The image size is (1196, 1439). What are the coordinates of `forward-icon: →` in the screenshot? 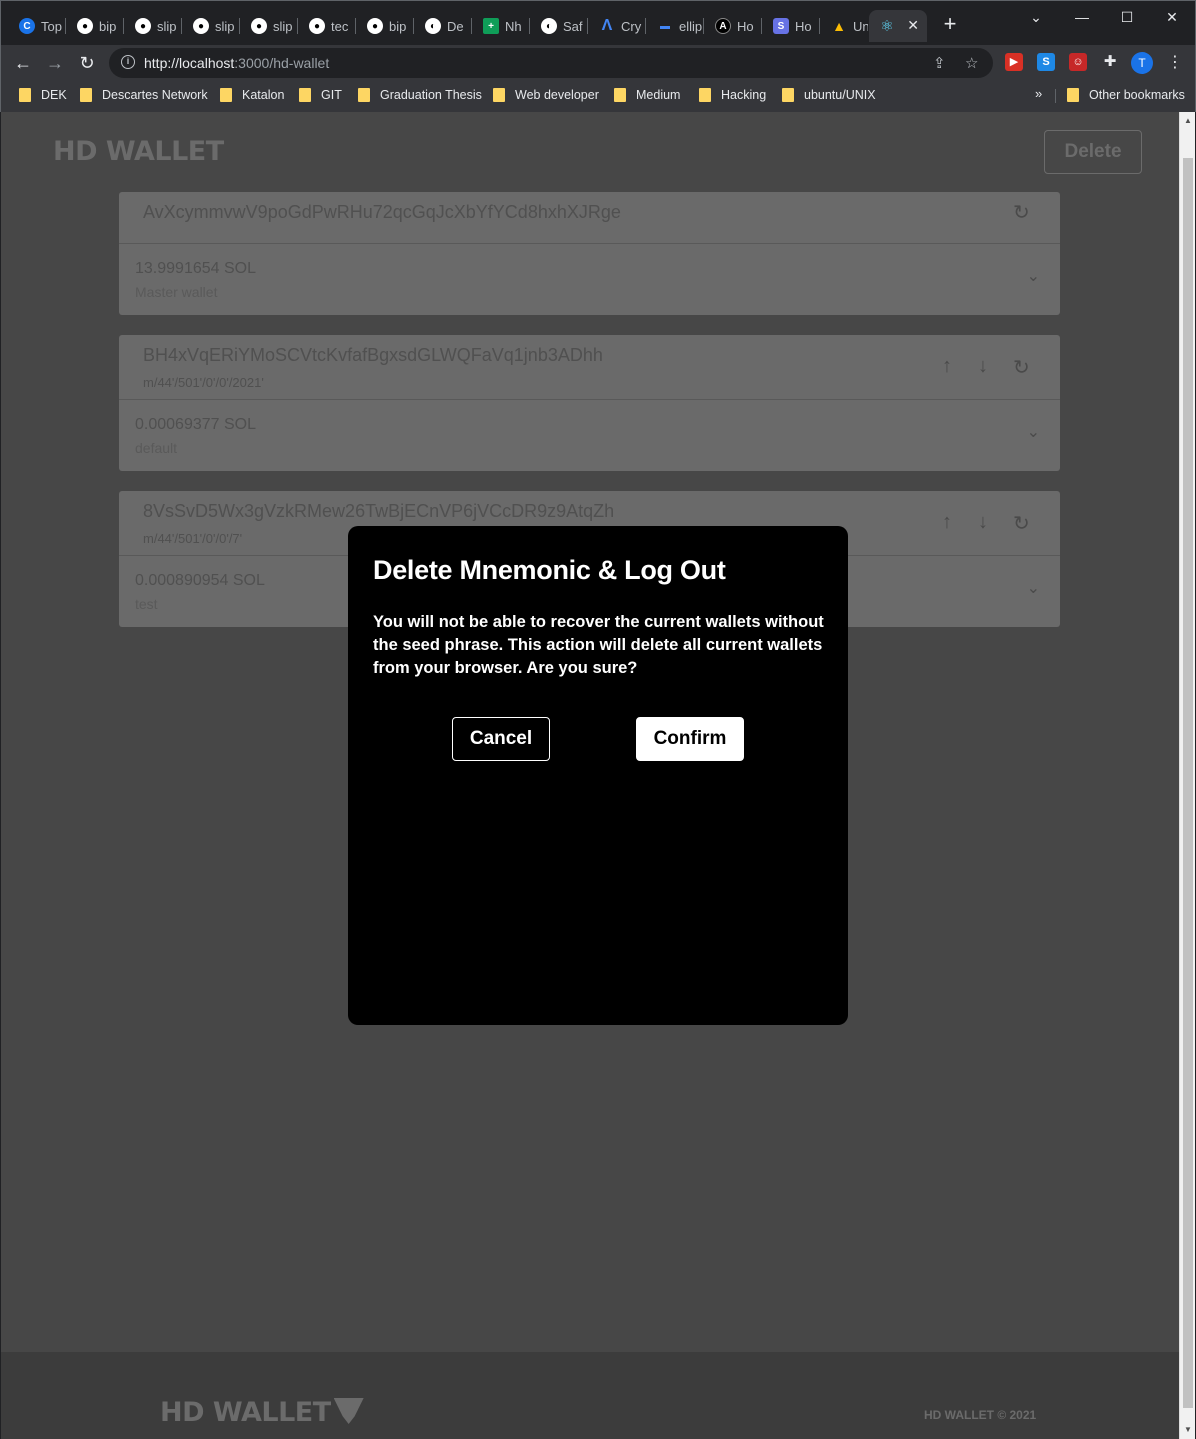 It's located at (55, 63).